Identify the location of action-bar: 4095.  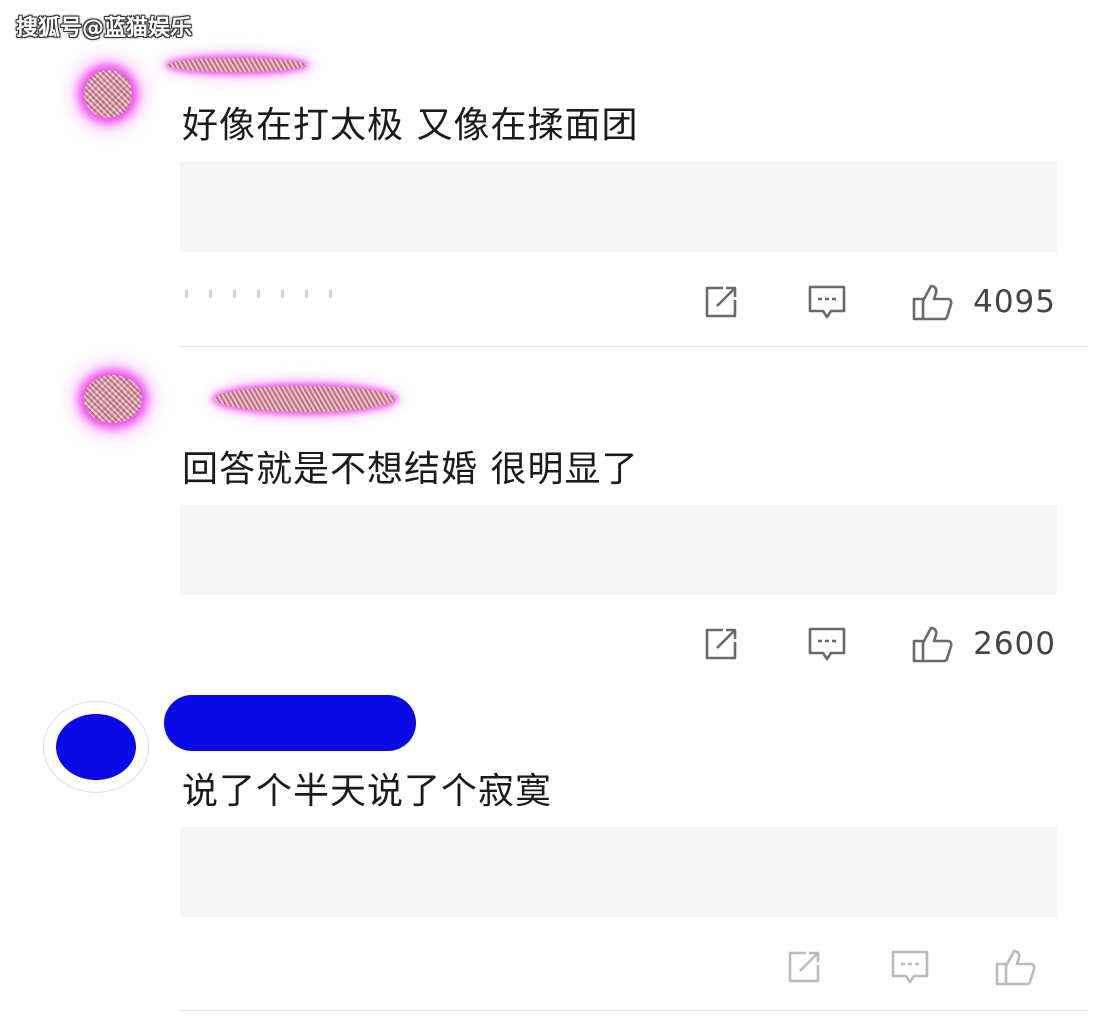
(877, 302).